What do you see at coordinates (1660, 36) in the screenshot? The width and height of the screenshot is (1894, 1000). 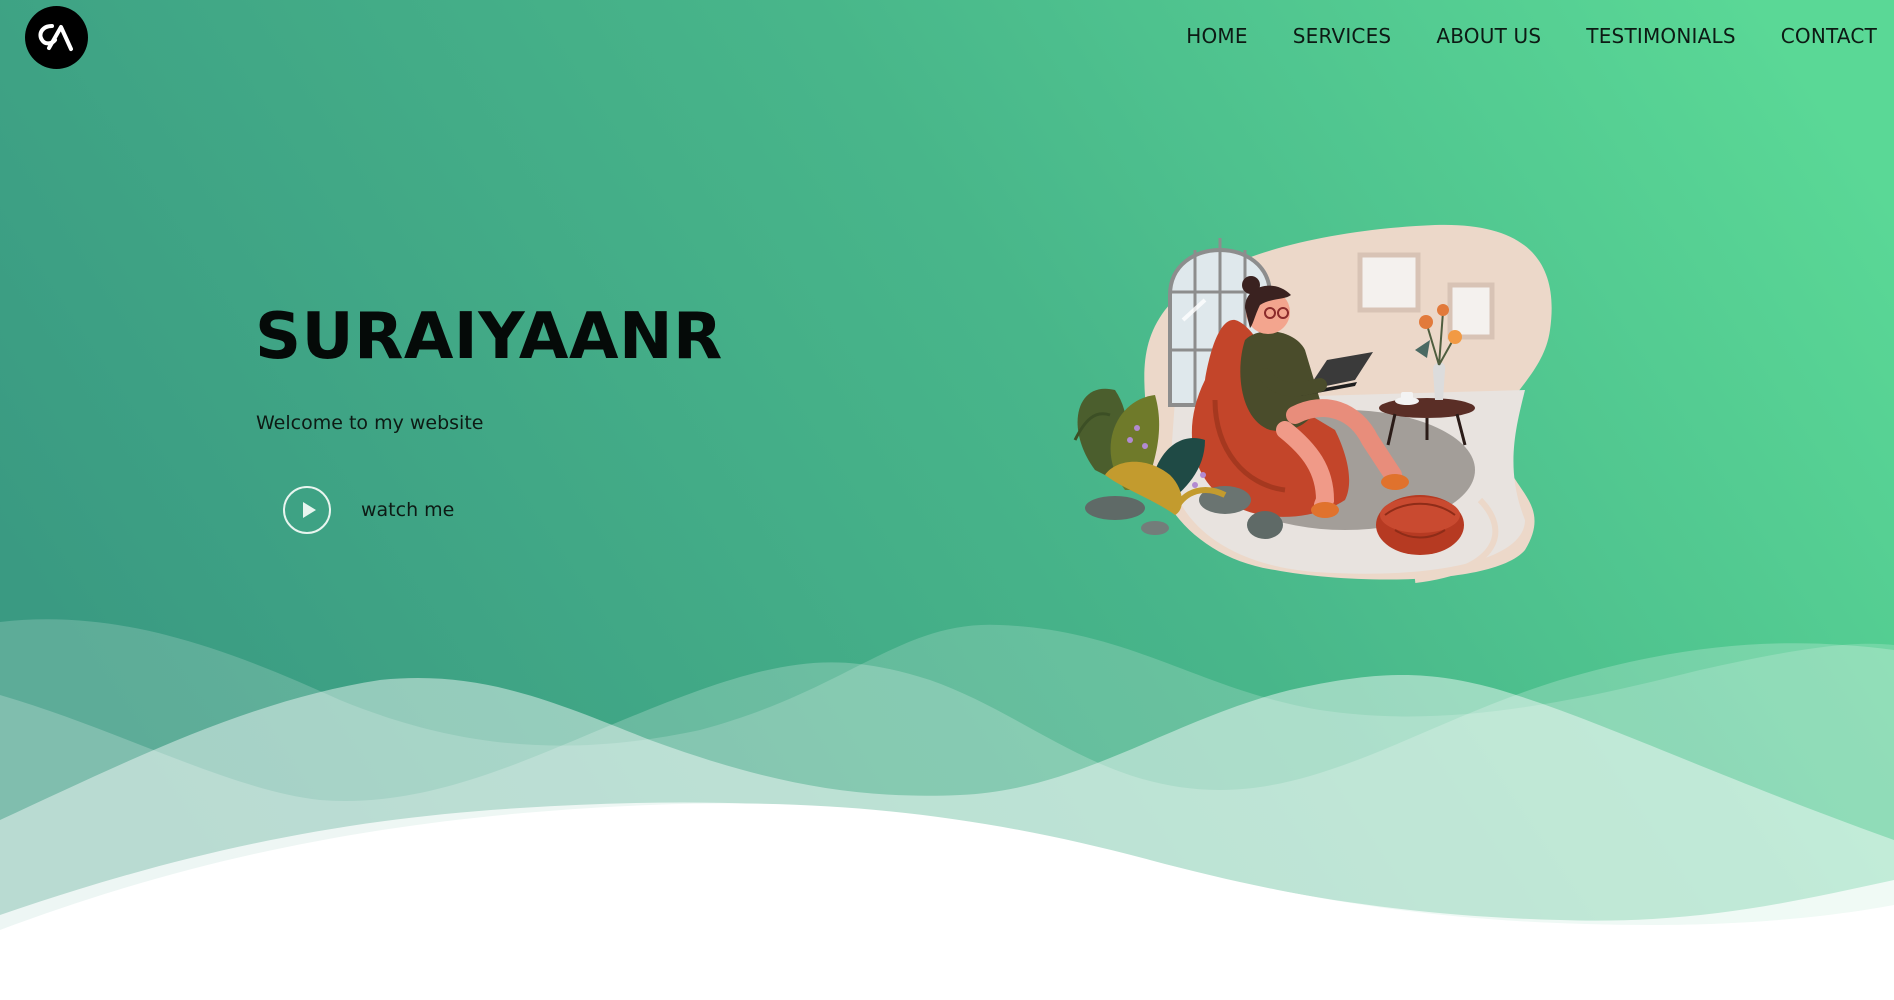 I see `nav-testimonials: TESTIMONIALS` at bounding box center [1660, 36].